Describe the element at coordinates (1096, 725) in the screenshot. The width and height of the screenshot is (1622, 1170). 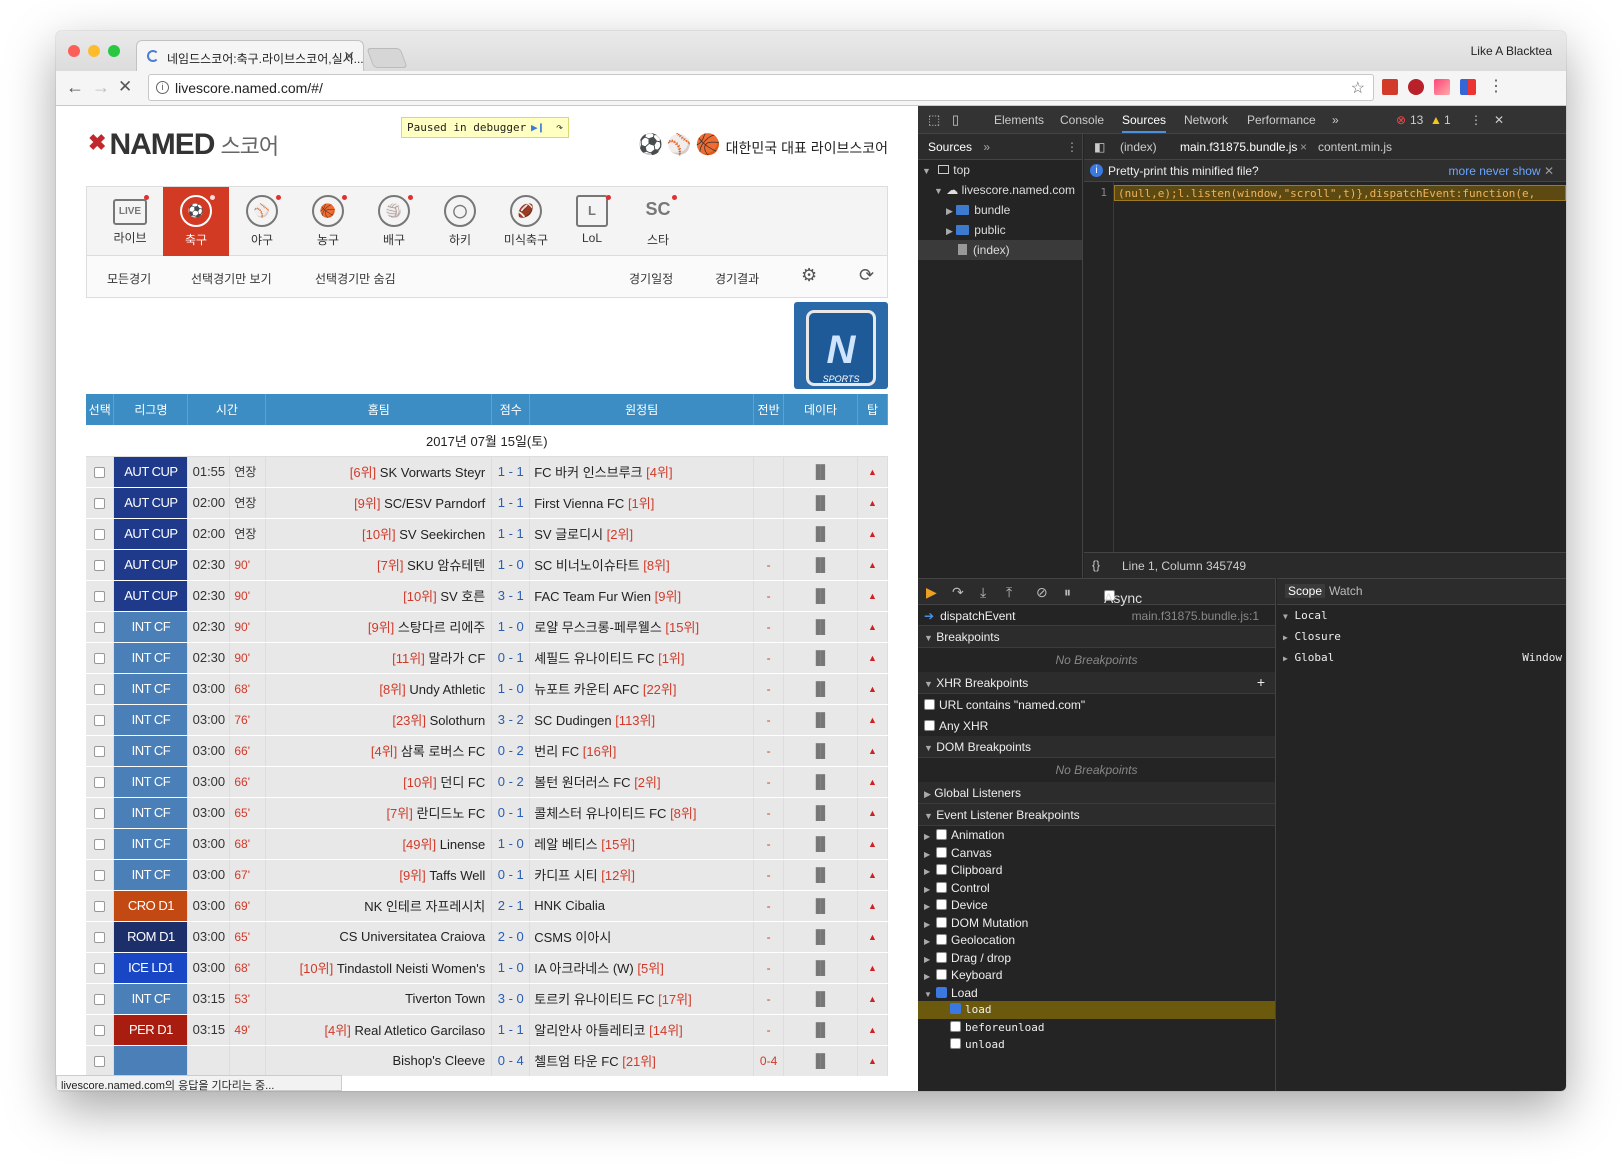
I see `any-xhr-breakpoint: Any XHR` at that location.